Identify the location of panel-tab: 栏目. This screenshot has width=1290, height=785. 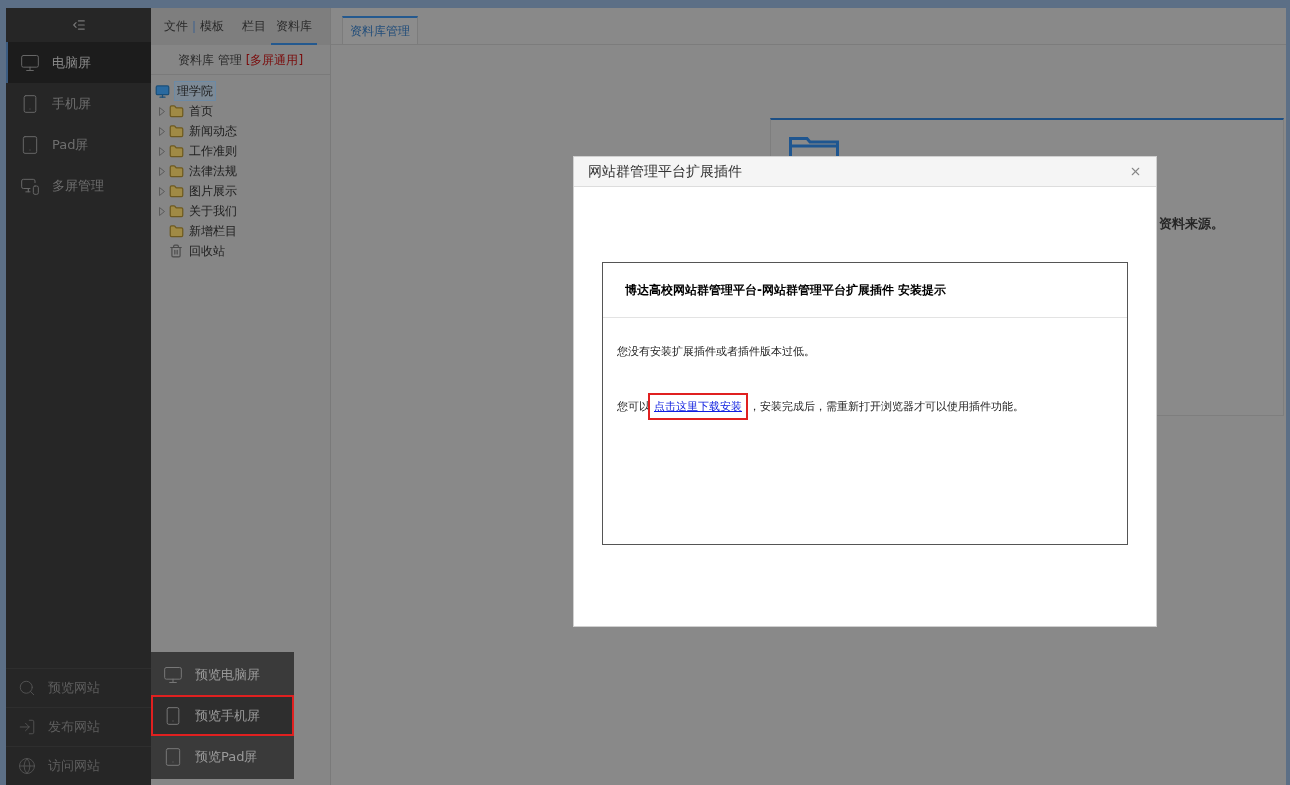
(254, 26).